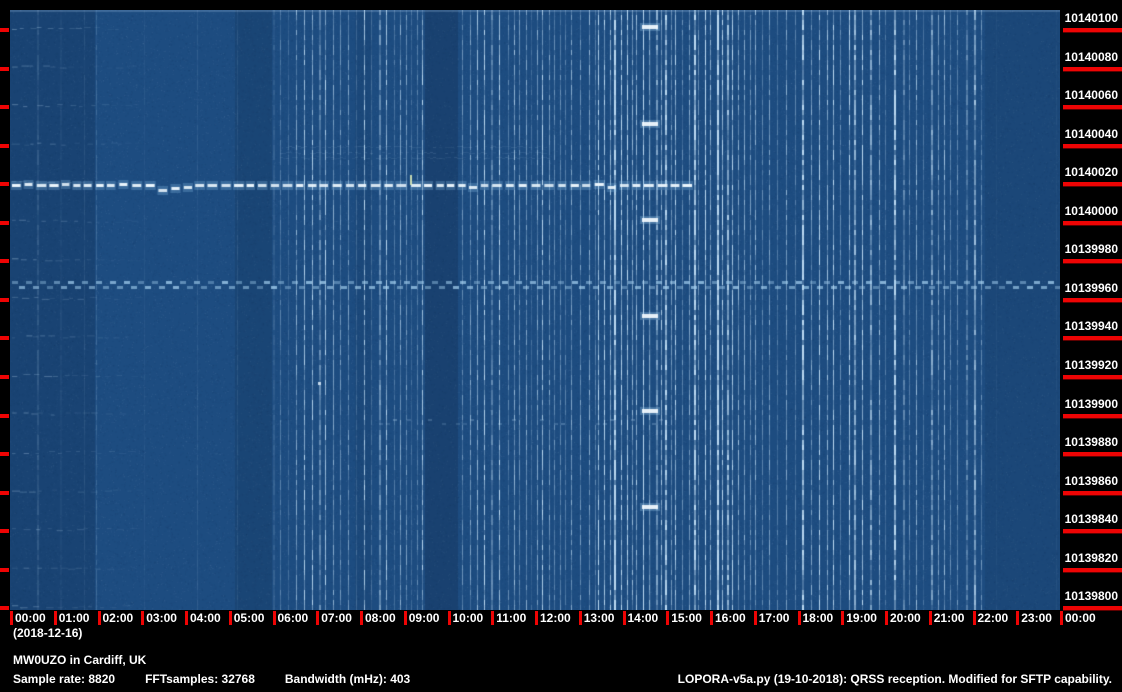  Describe the element at coordinates (1091, 18) in the screenshot. I see `frequency-tick-label: 10140100` at that location.